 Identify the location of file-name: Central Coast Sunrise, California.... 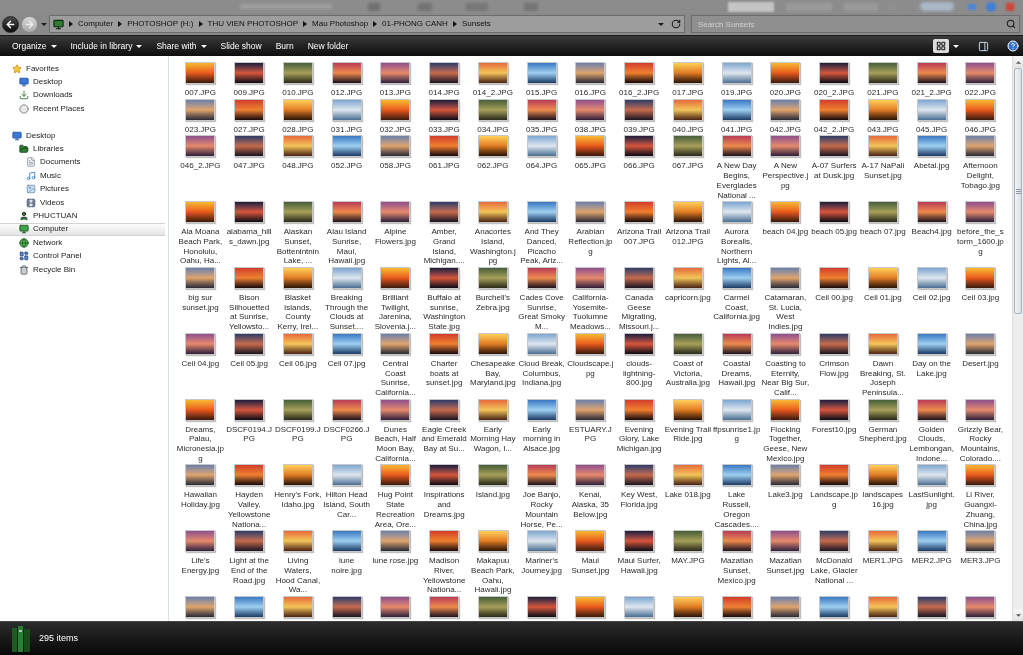
(395, 378).